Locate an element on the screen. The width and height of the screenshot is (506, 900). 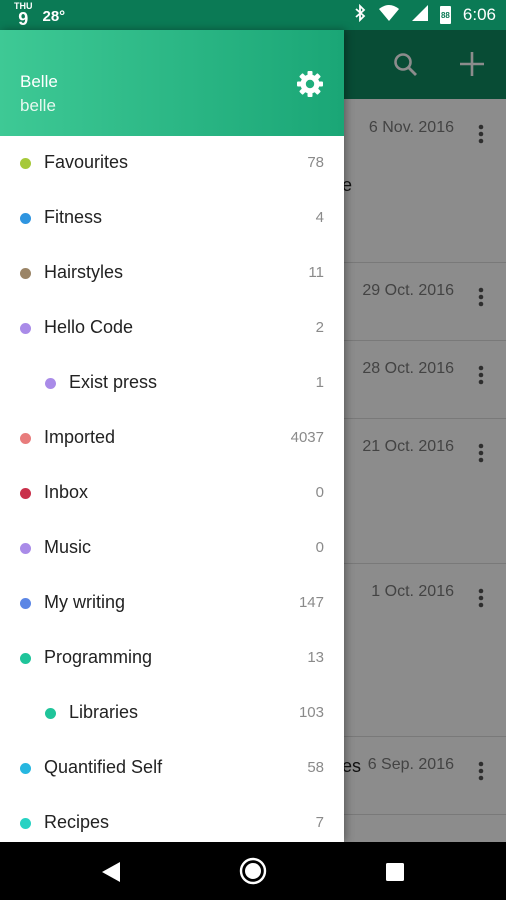
battery-icon: 88 is located at coordinates (445, 15).